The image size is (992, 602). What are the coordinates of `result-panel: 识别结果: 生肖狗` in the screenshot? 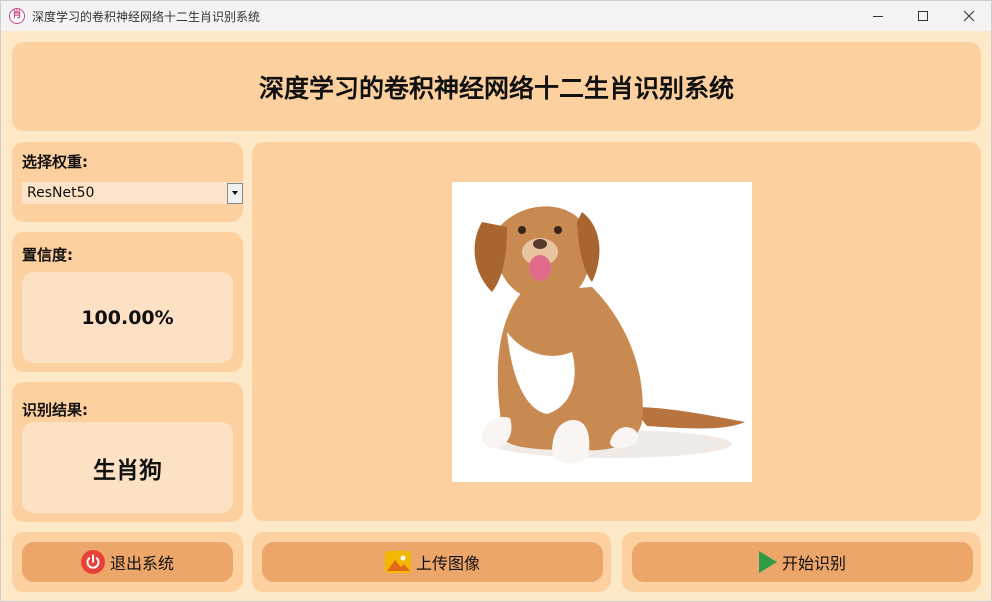 It's located at (127, 452).